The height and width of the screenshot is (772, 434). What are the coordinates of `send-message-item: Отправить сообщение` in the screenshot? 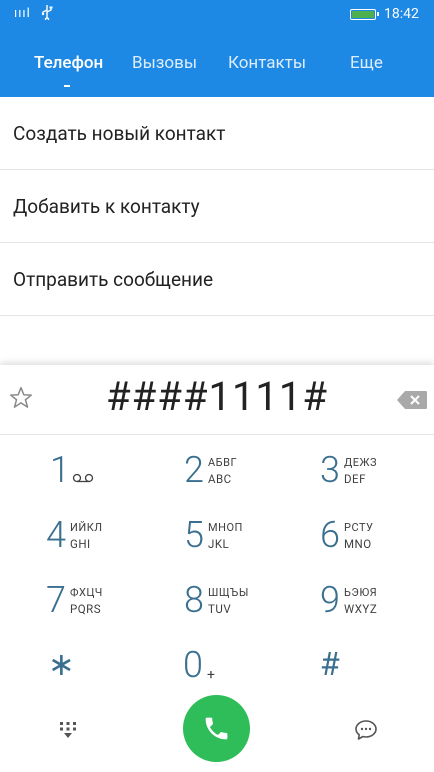 It's located at (217, 279).